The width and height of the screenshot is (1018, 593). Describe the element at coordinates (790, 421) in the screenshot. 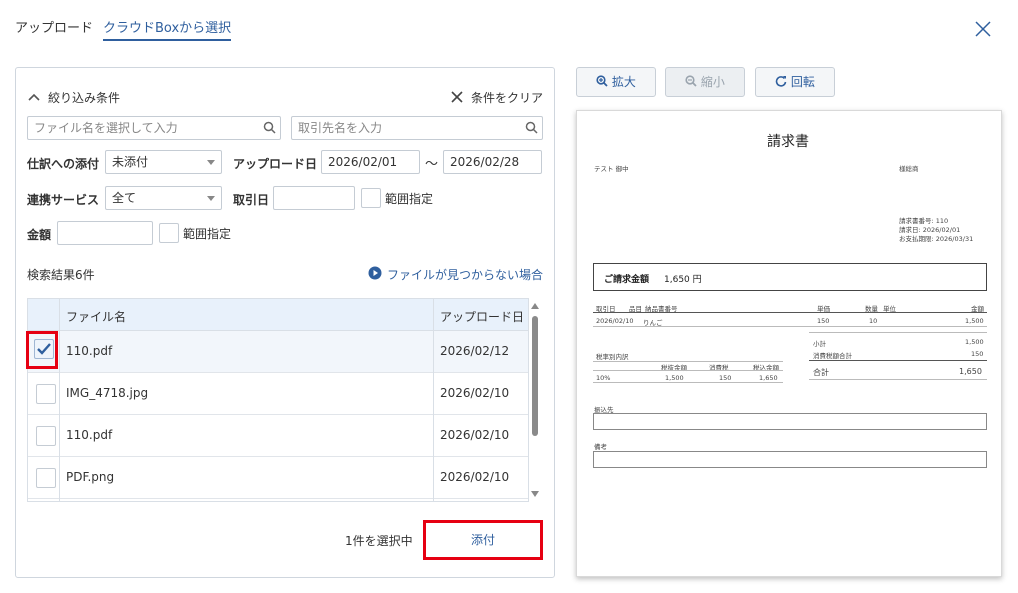

I see `bank-box` at that location.